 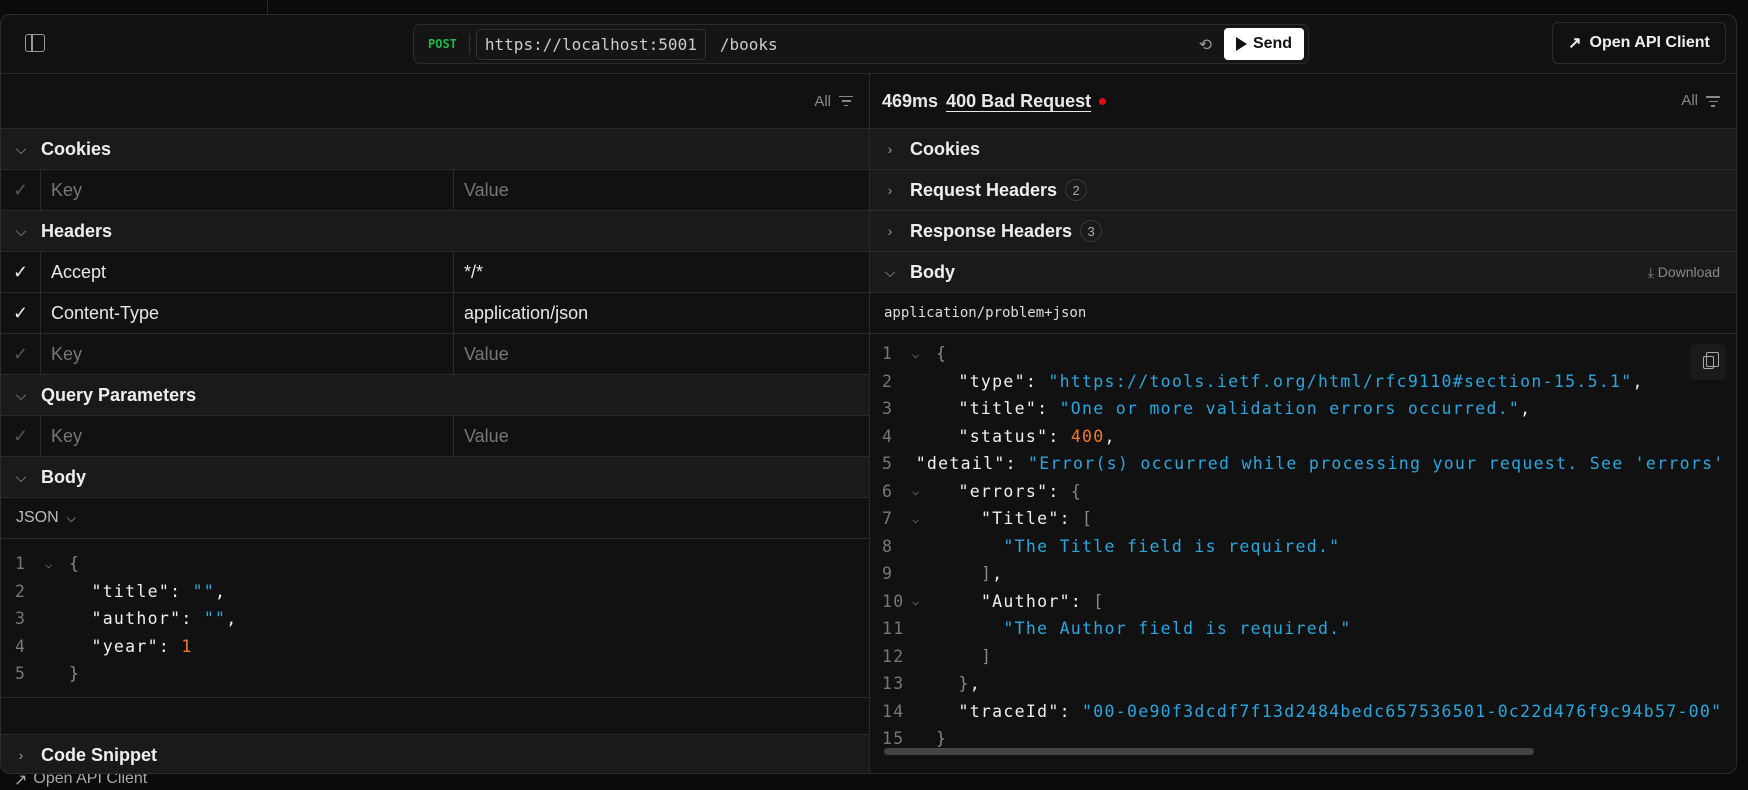 I want to click on line-number: 11, so click(x=893, y=629).